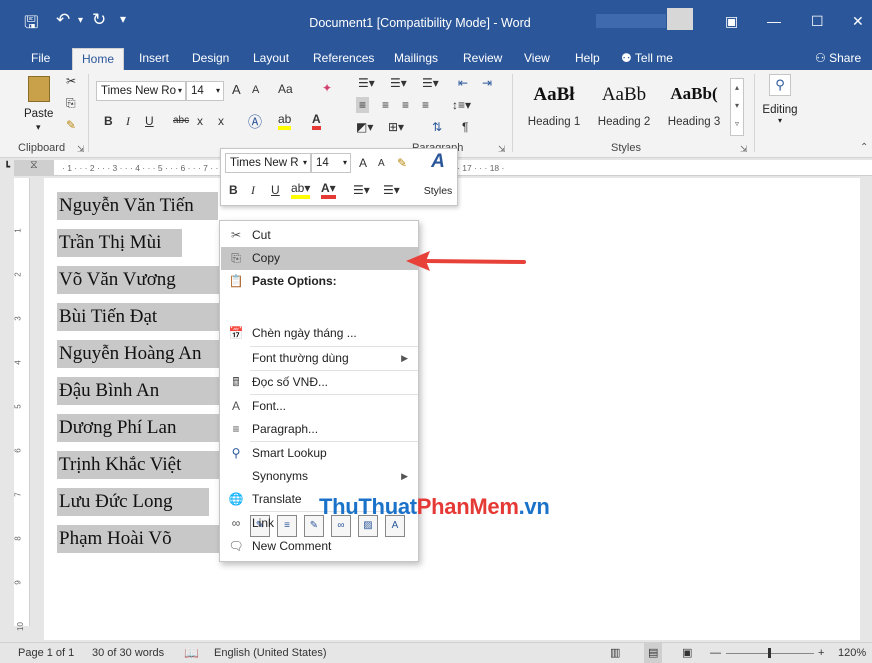 This screenshot has width=872, height=663. I want to click on align-center-icon: ≡, so click(385, 105).